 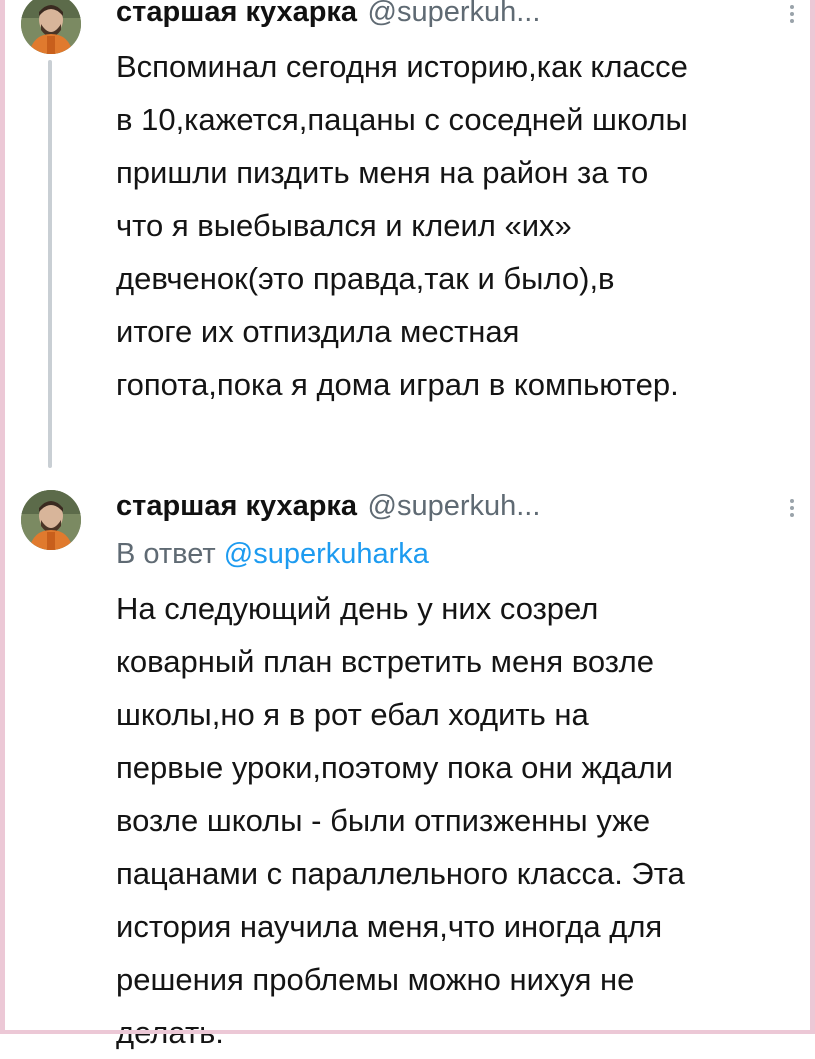 I want to click on tweet-text-line: первые уроки,поэтому пока они ждали, so click(x=394, y=767).